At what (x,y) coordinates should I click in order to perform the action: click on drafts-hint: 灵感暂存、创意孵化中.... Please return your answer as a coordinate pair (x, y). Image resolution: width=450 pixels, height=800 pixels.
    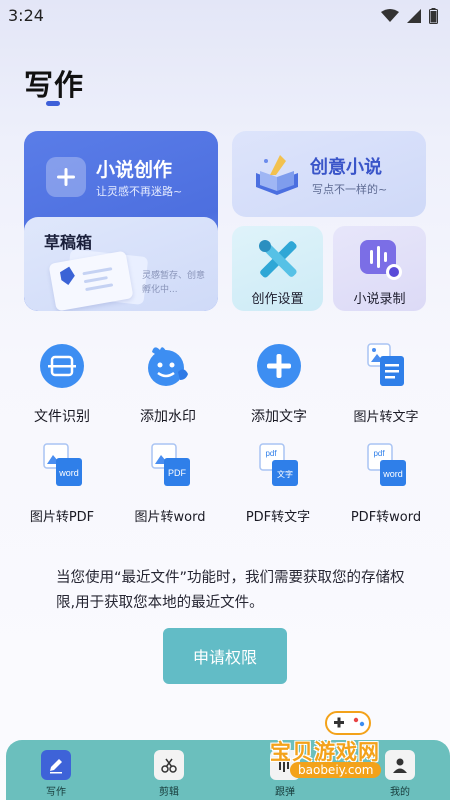
    Looking at the image, I should click on (174, 283).